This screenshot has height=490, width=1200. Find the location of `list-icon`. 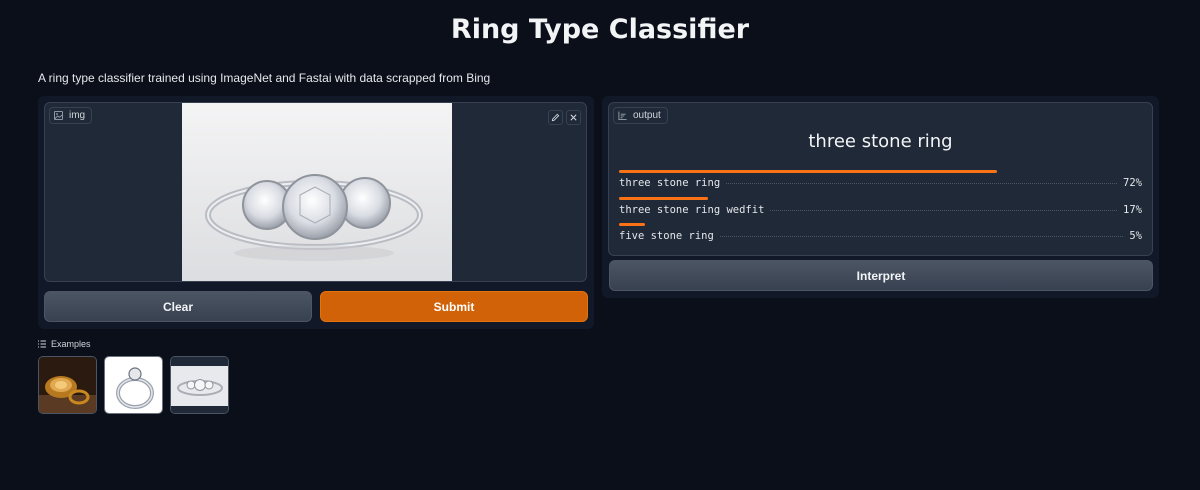

list-icon is located at coordinates (42, 344).